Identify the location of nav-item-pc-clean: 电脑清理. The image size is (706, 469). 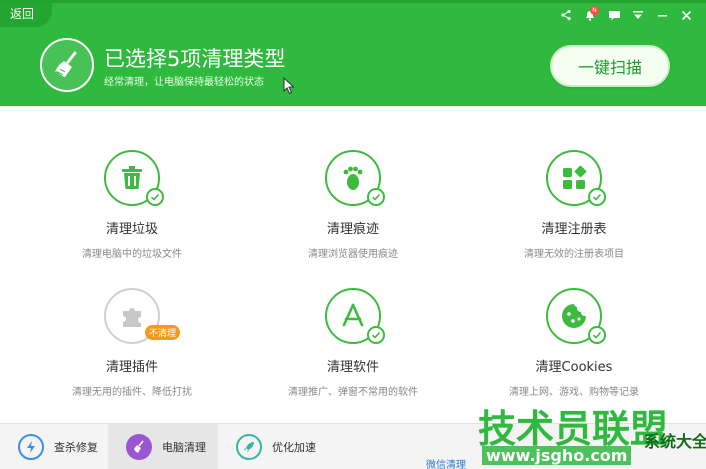
(163, 446).